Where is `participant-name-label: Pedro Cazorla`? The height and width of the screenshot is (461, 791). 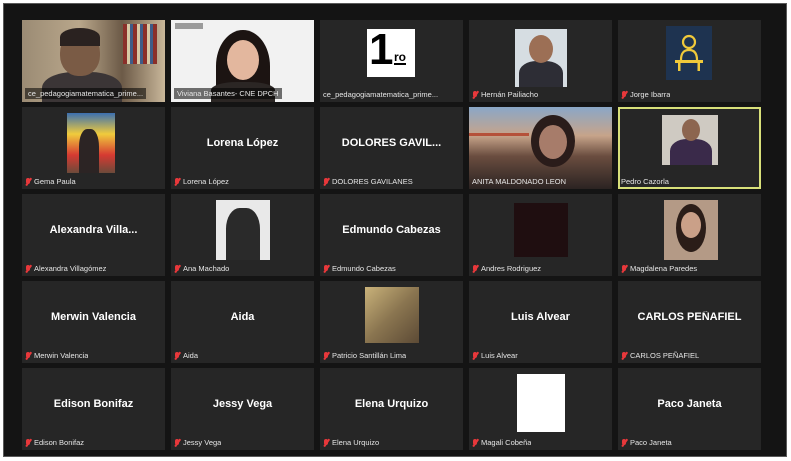 participant-name-label: Pedro Cazorla is located at coordinates (645, 181).